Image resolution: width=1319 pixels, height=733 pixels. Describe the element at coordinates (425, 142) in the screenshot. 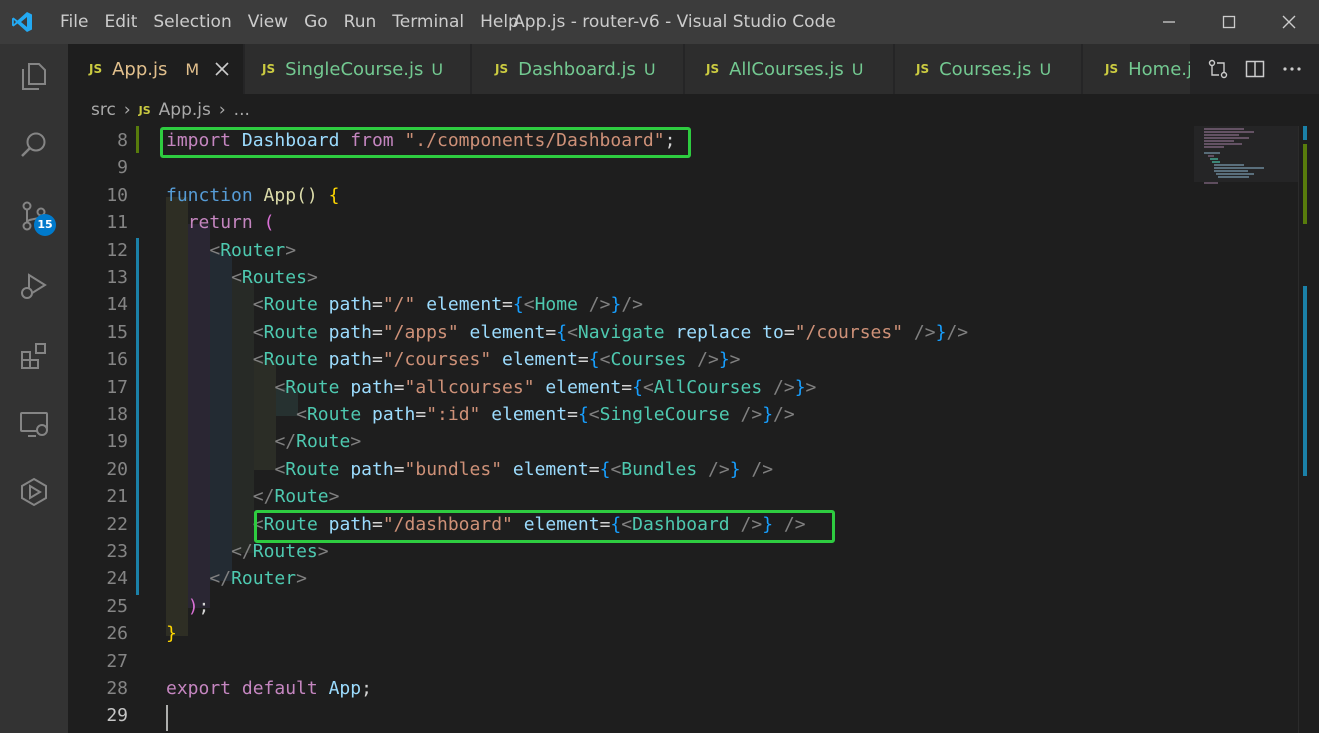

I see `highlight-box-import` at that location.